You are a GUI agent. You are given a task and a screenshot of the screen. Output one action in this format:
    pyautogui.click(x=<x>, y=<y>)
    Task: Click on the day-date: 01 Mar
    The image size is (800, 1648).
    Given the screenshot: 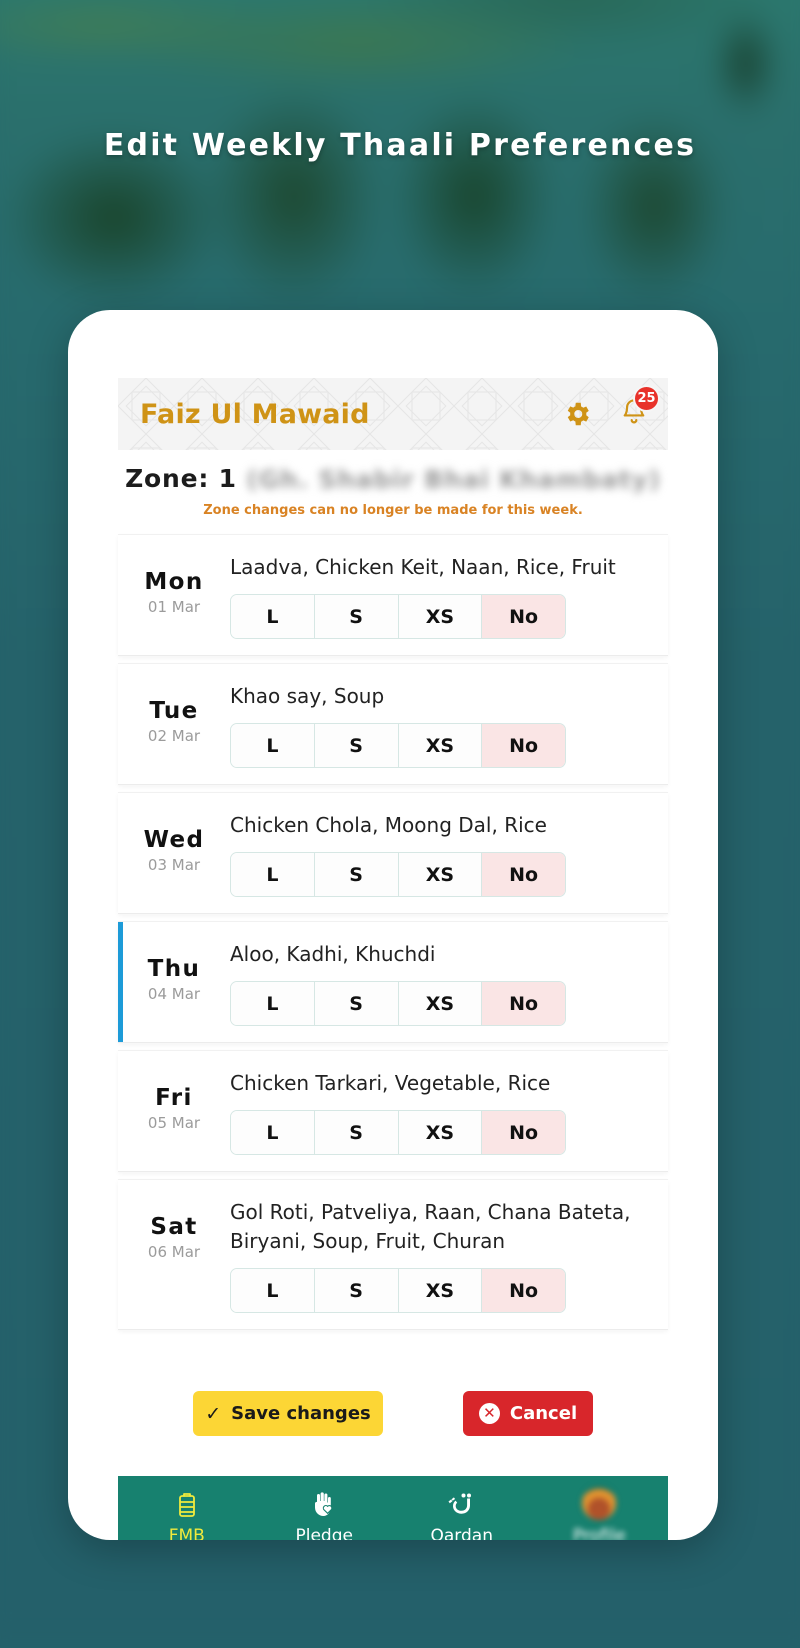 What is the action you would take?
    pyautogui.click(x=174, y=607)
    